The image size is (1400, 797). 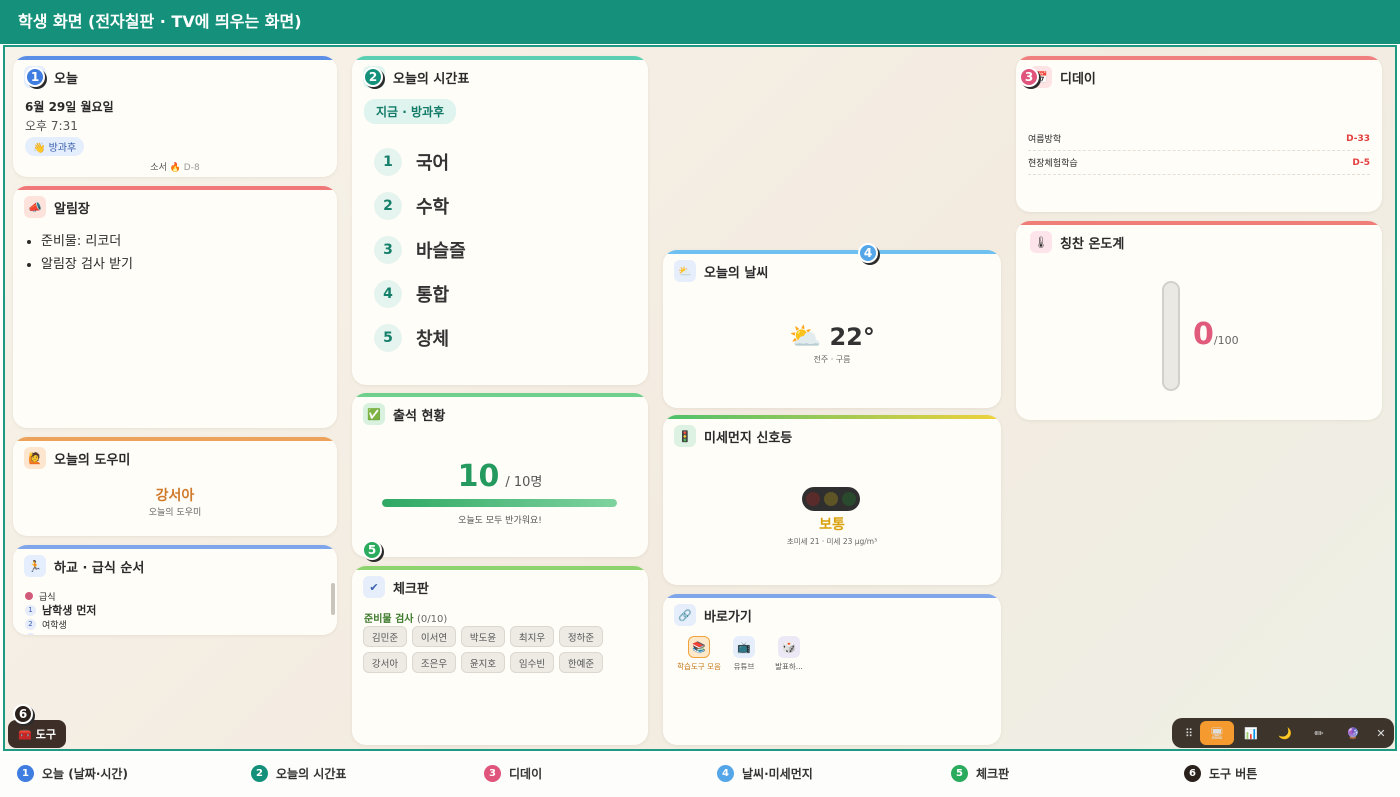 I want to click on shortcut-learning-tools: 📚 학습도구 모음, so click(x=699, y=654).